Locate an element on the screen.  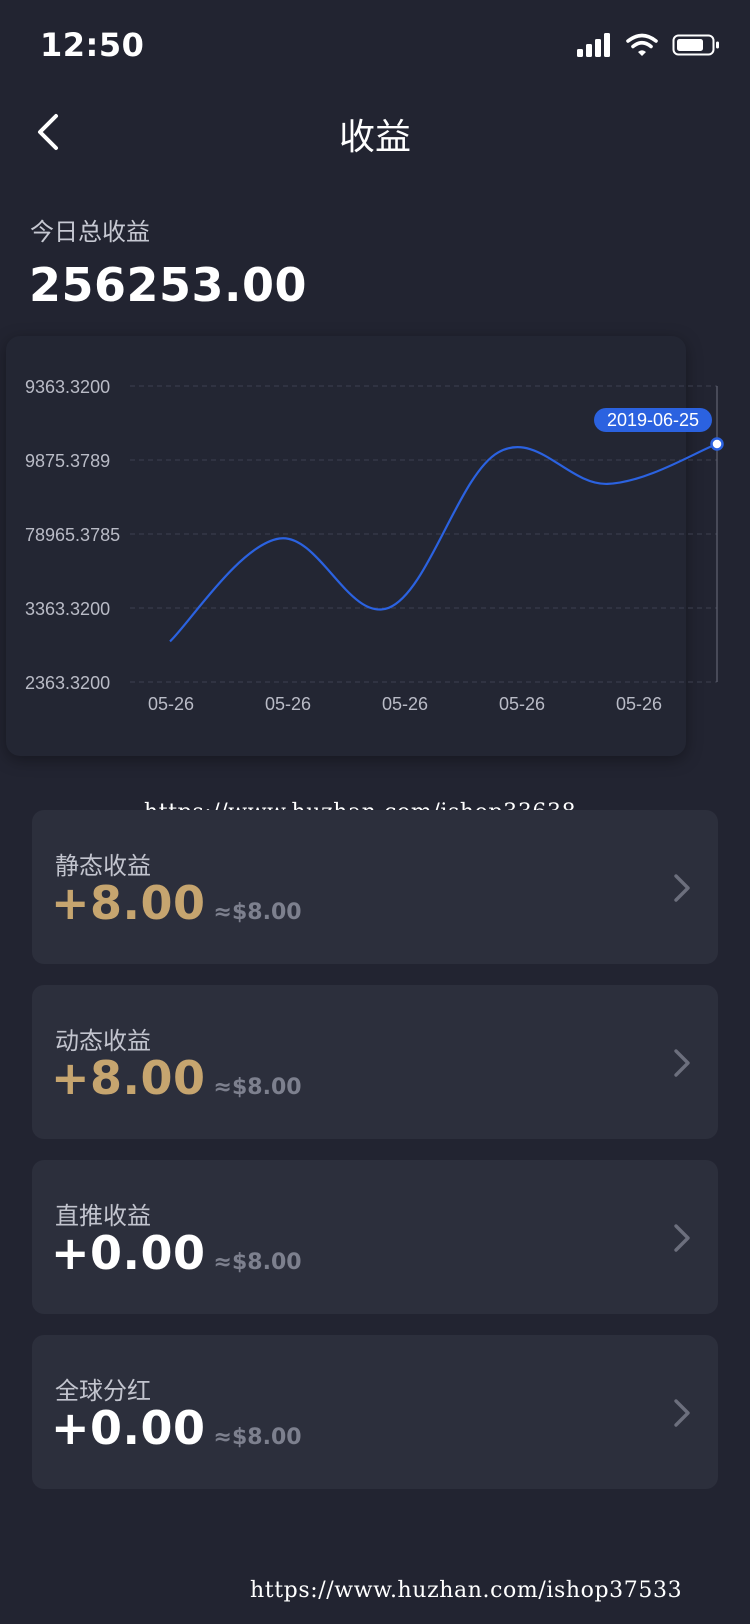
nav-bar: 收益 is located at coordinates (375, 132).